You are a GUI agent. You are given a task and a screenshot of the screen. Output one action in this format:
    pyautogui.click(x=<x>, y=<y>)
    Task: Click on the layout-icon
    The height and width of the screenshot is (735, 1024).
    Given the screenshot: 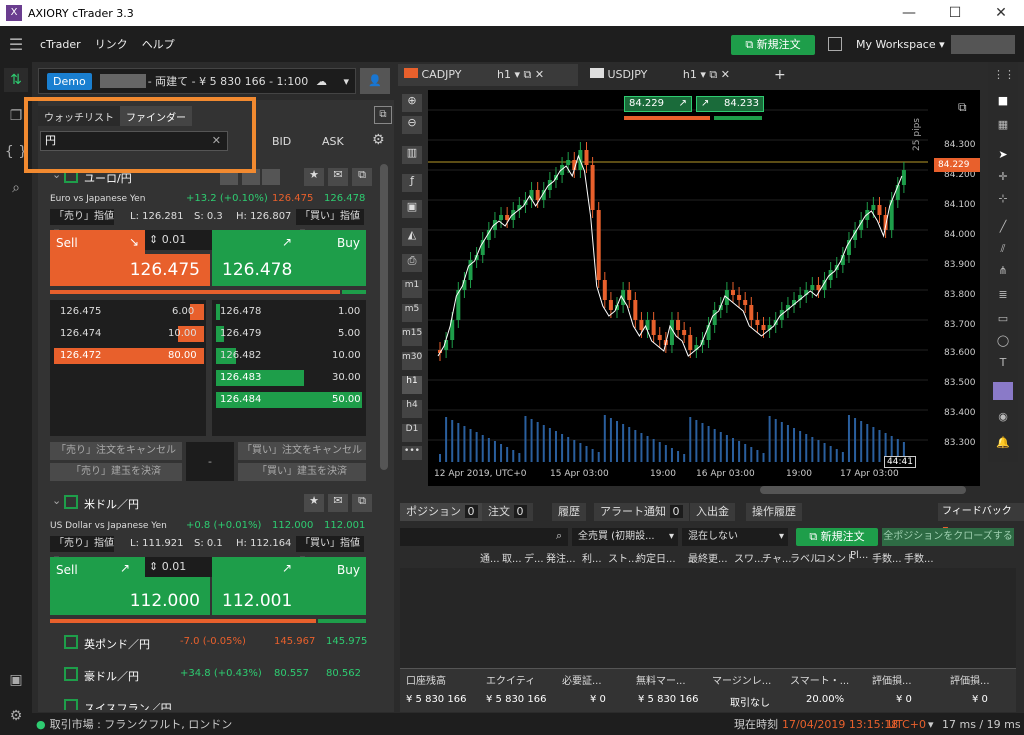 What is the action you would take?
    pyautogui.click(x=835, y=44)
    